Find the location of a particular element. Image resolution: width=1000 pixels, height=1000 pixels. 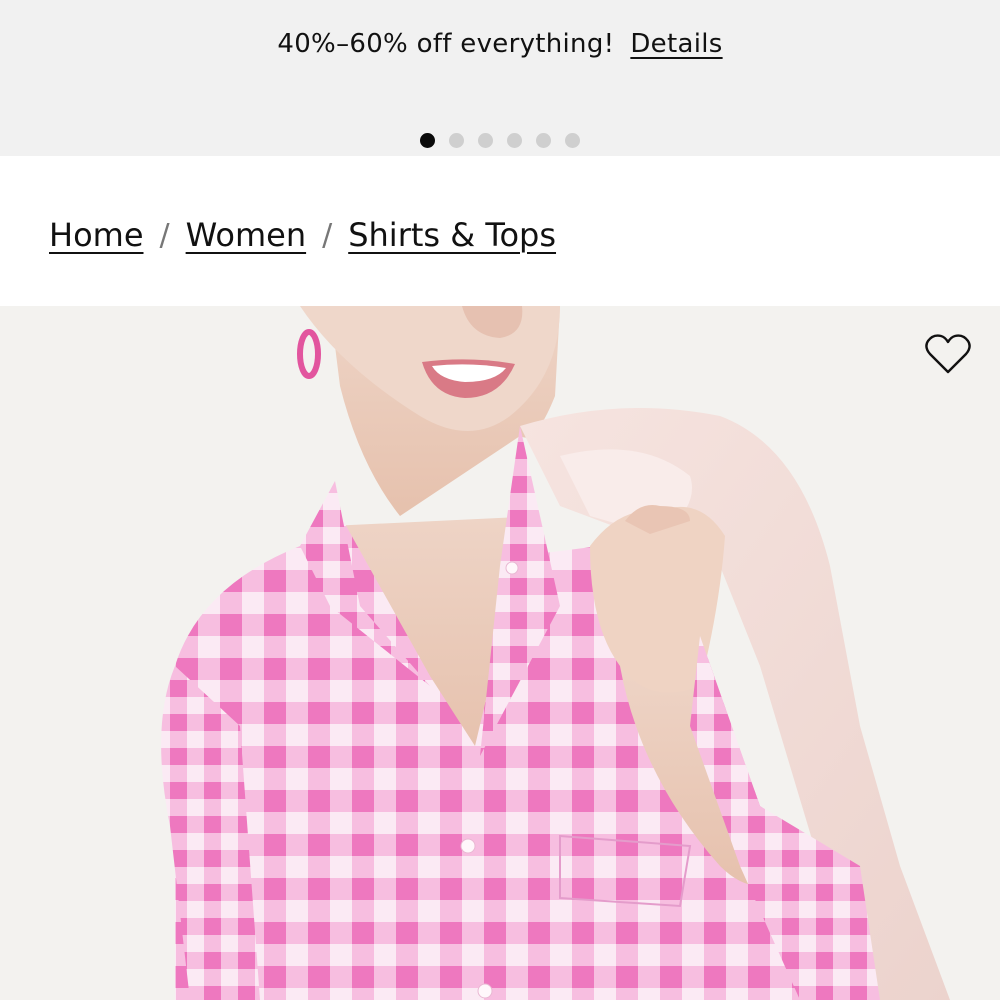

promo-message-row: 40%–60% off everything! Details is located at coordinates (500, 44).